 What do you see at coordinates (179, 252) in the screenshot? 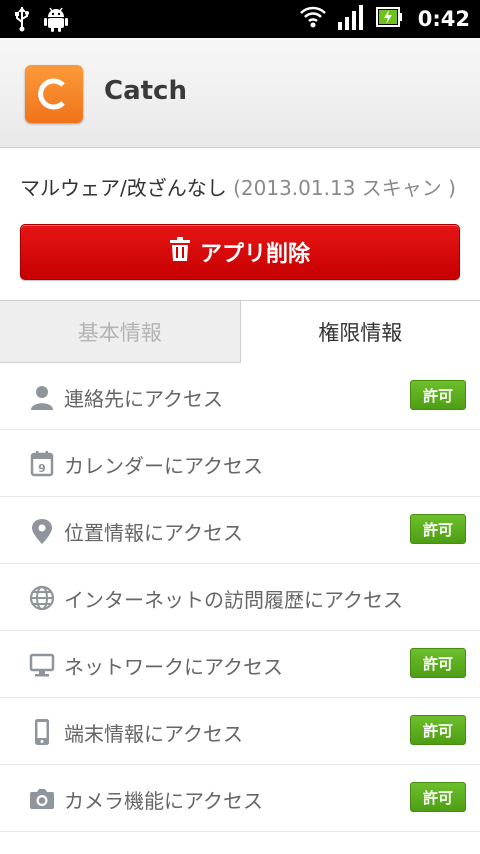
I see `trash-icon` at bounding box center [179, 252].